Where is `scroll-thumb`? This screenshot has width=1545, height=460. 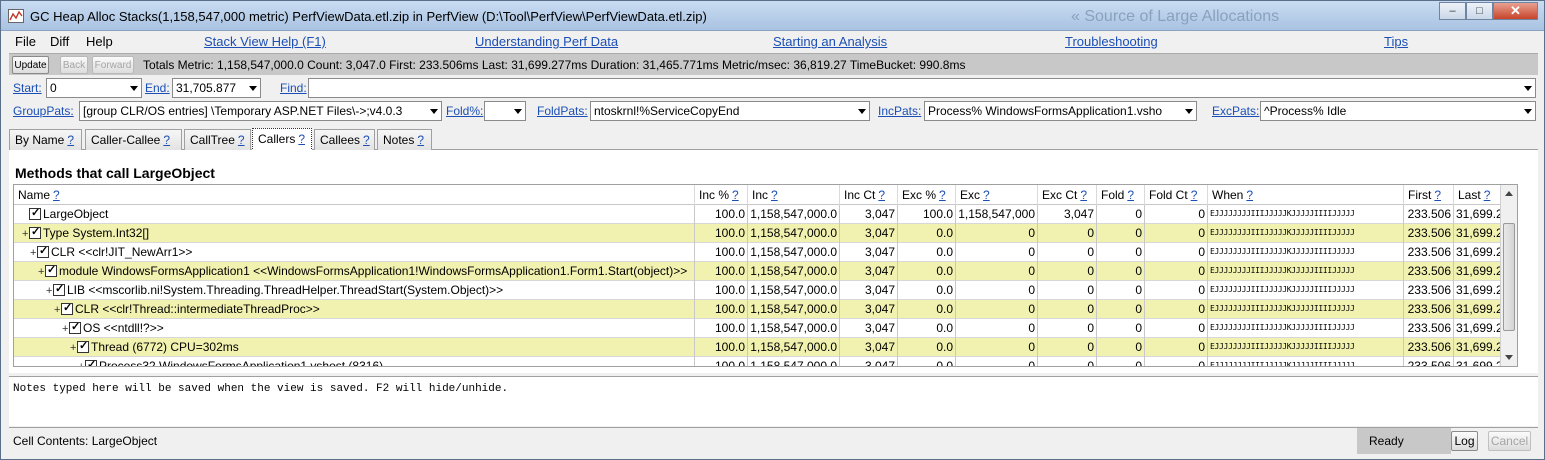
scroll-thumb is located at coordinates (1509, 277).